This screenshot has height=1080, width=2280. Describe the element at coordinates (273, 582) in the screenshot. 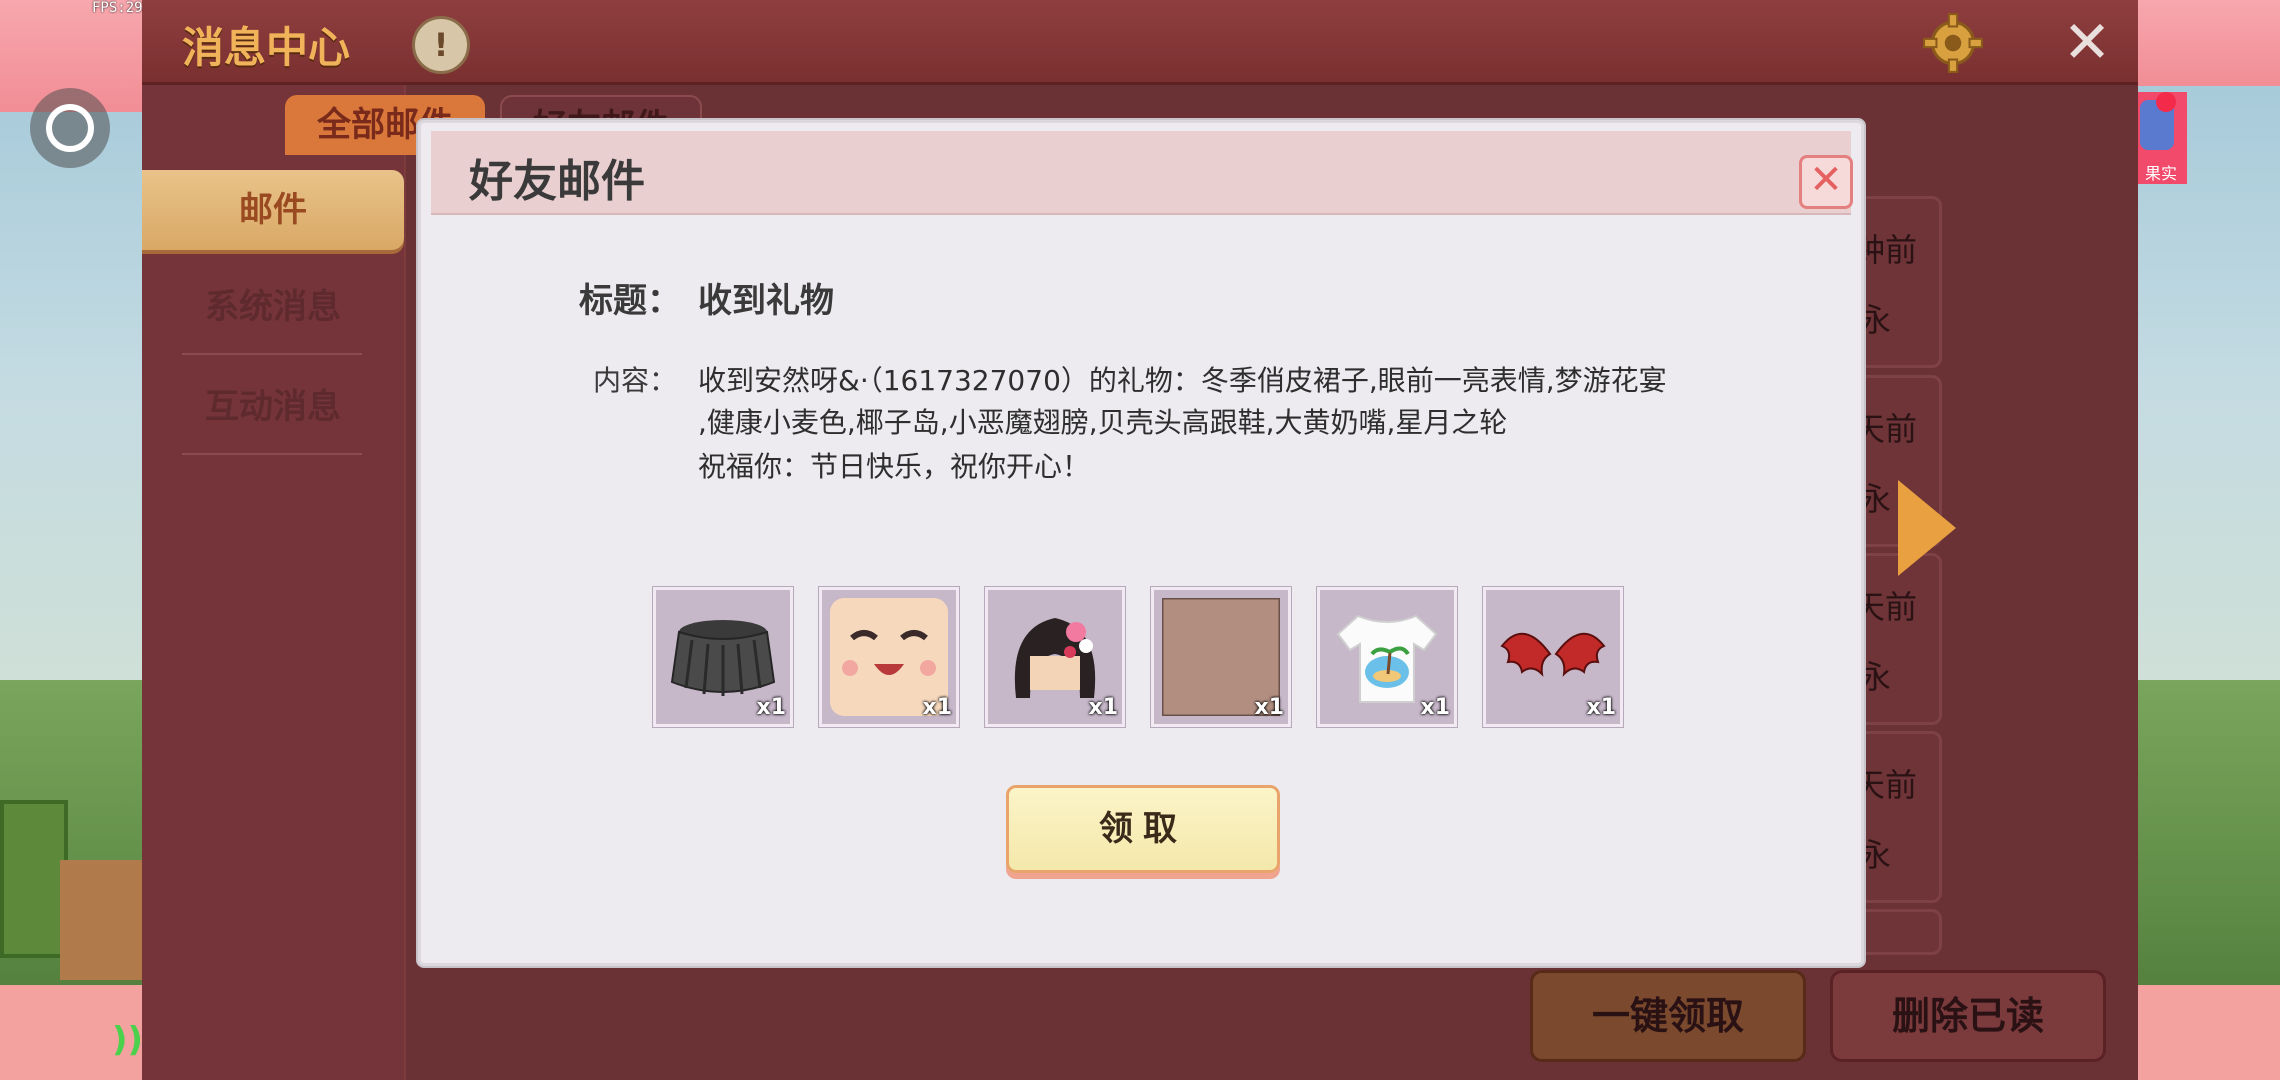

I see `sidebar: 邮件 系统消息 互动消息` at that location.